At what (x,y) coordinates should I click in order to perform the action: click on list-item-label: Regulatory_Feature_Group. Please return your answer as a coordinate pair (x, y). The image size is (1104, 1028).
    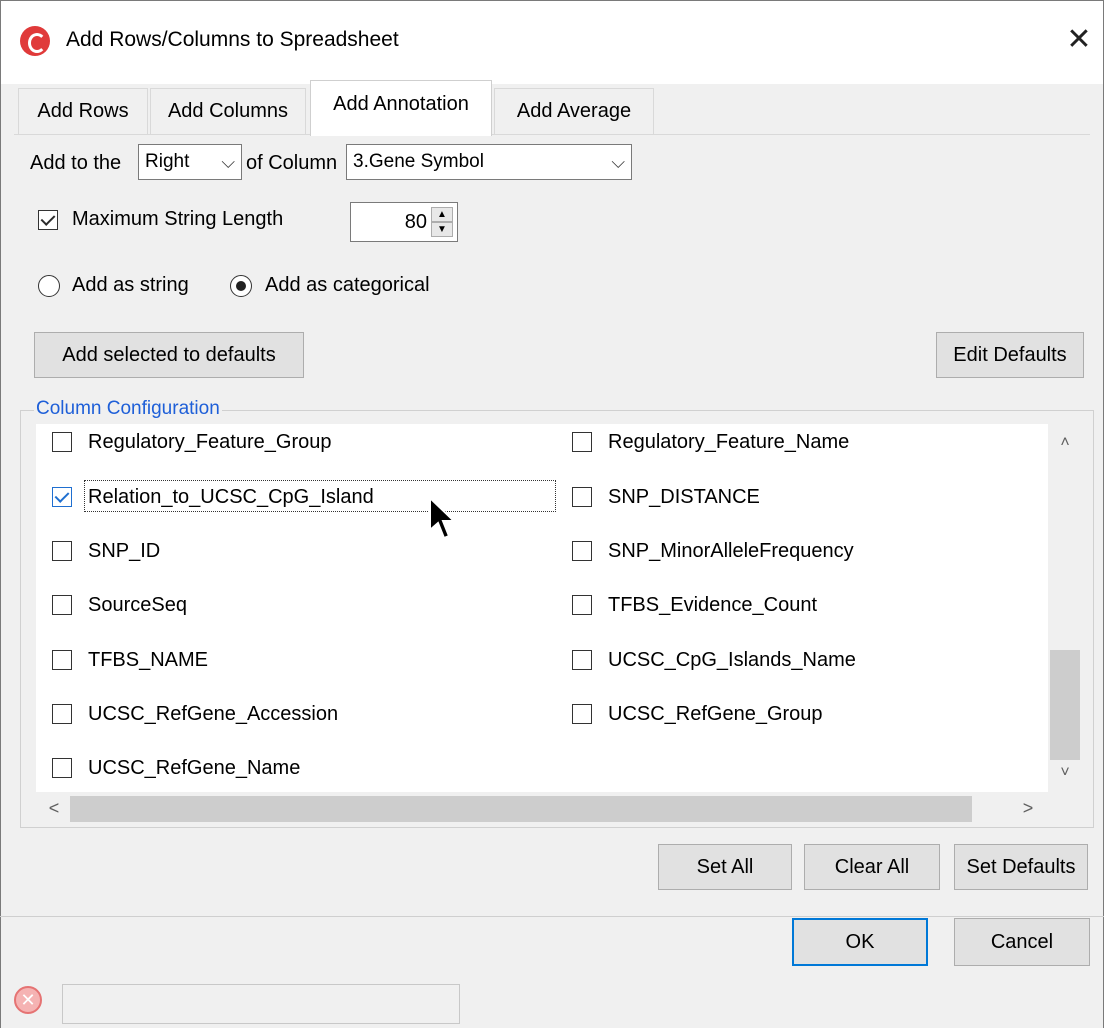
    Looking at the image, I should click on (210, 442).